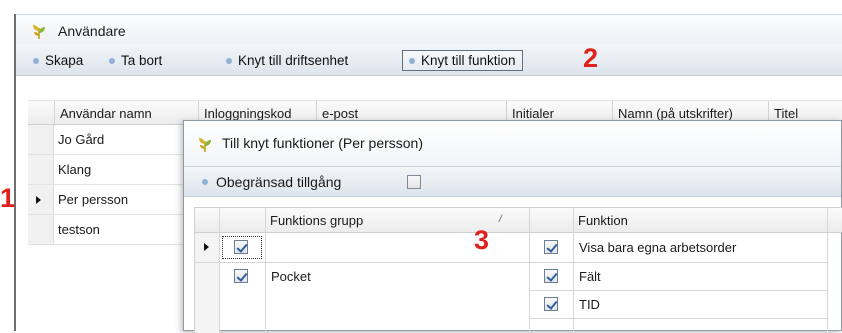 This screenshot has width=842, height=333. I want to click on create-button: Skapa, so click(58, 60).